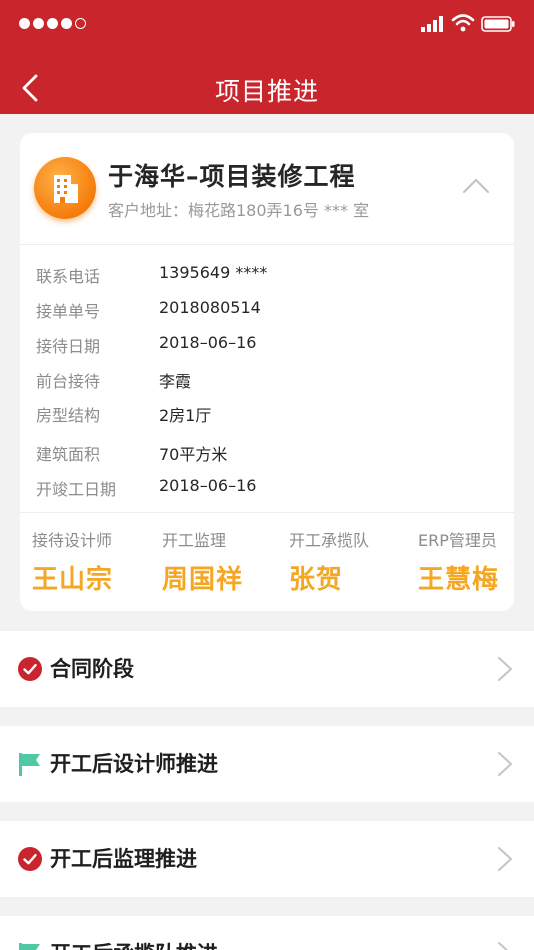  What do you see at coordinates (463, 23) in the screenshot?
I see `wifi-icon` at bounding box center [463, 23].